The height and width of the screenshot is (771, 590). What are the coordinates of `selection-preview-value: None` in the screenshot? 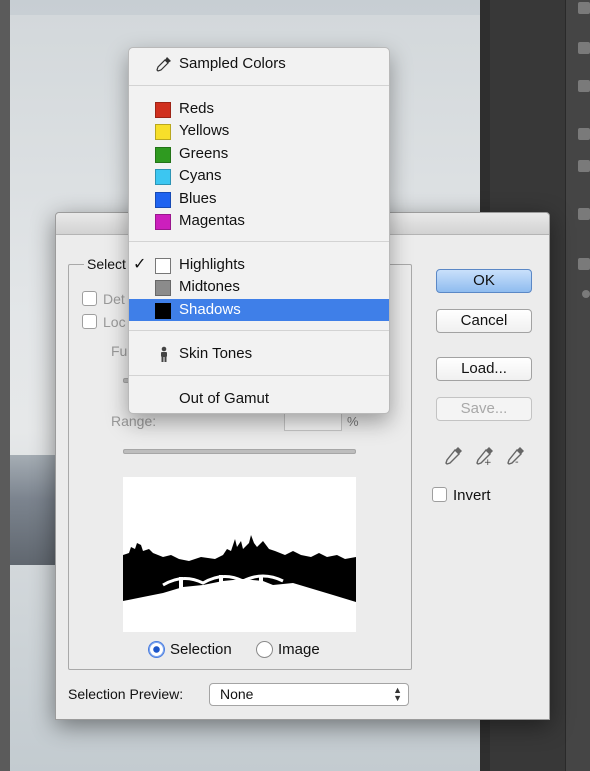 It's located at (237, 694).